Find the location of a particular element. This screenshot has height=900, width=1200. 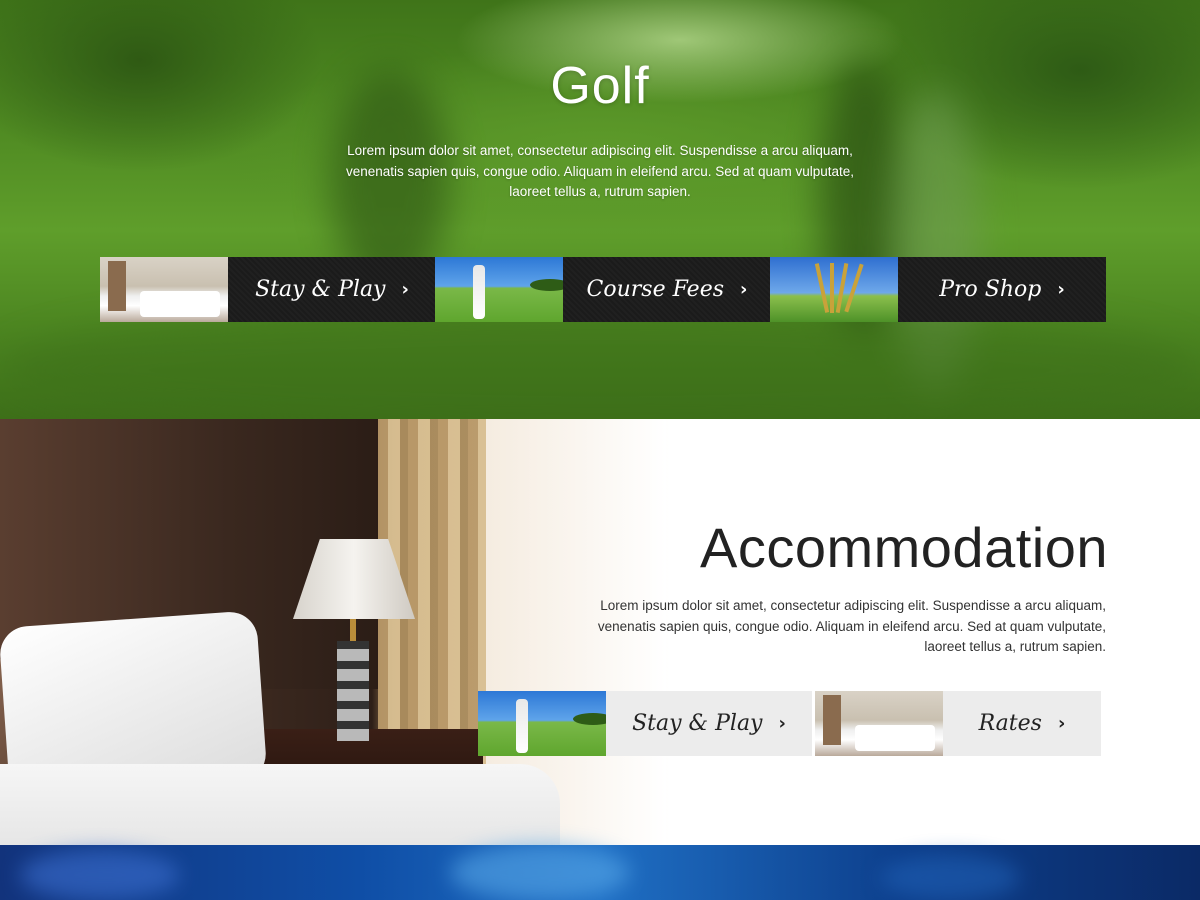

accommodation-stay-and-play-link: Stay & Play › is located at coordinates (646, 723).